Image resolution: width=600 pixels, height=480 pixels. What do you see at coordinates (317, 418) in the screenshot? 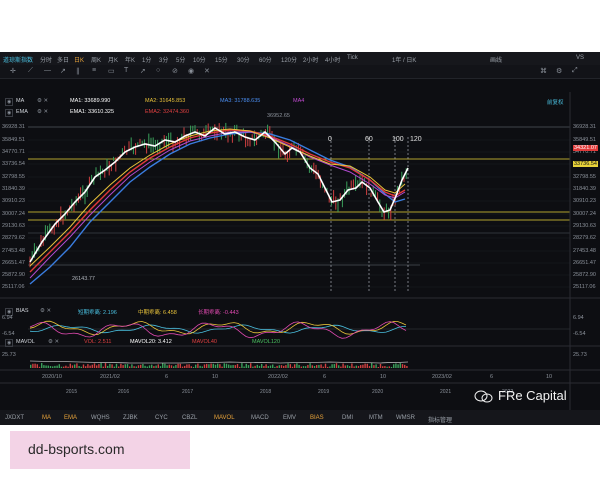
I see `indicator-tab: BIAS` at bounding box center [317, 418].